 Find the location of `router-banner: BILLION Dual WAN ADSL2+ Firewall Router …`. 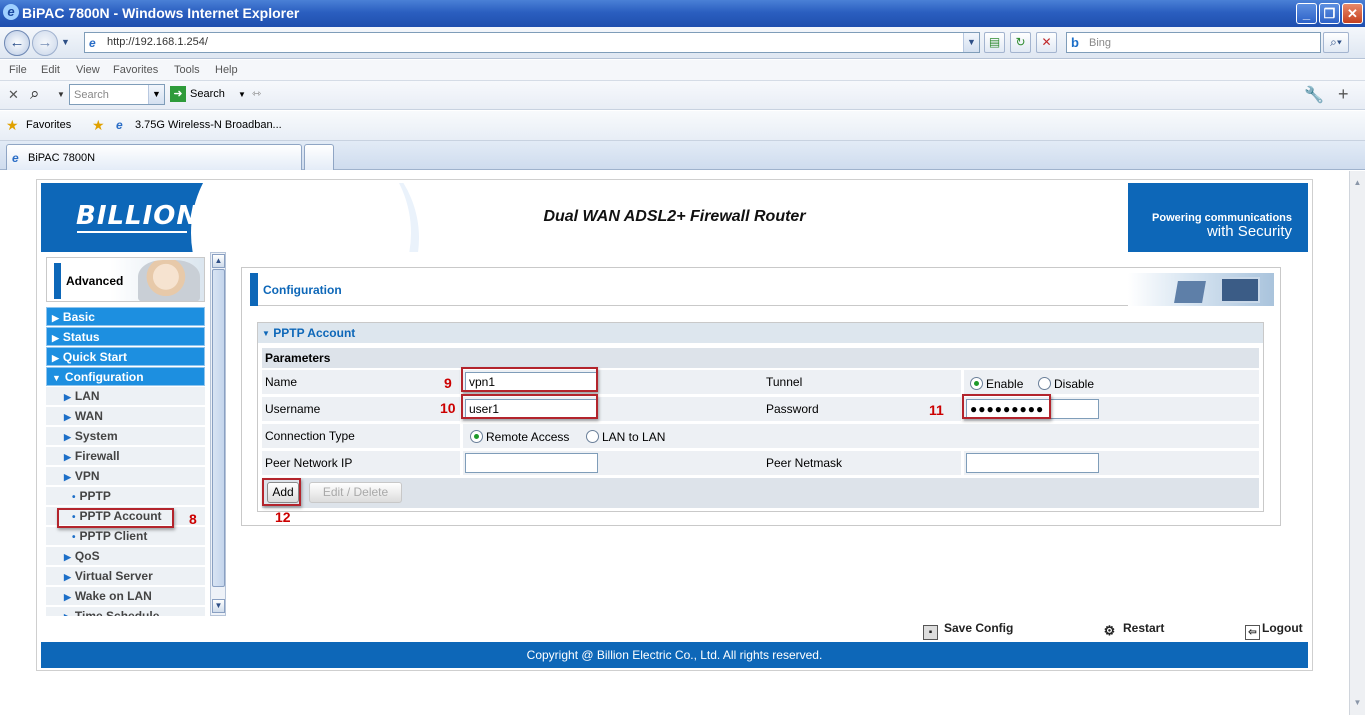

router-banner: BILLION Dual WAN ADSL2+ Firewall Router … is located at coordinates (674, 217).